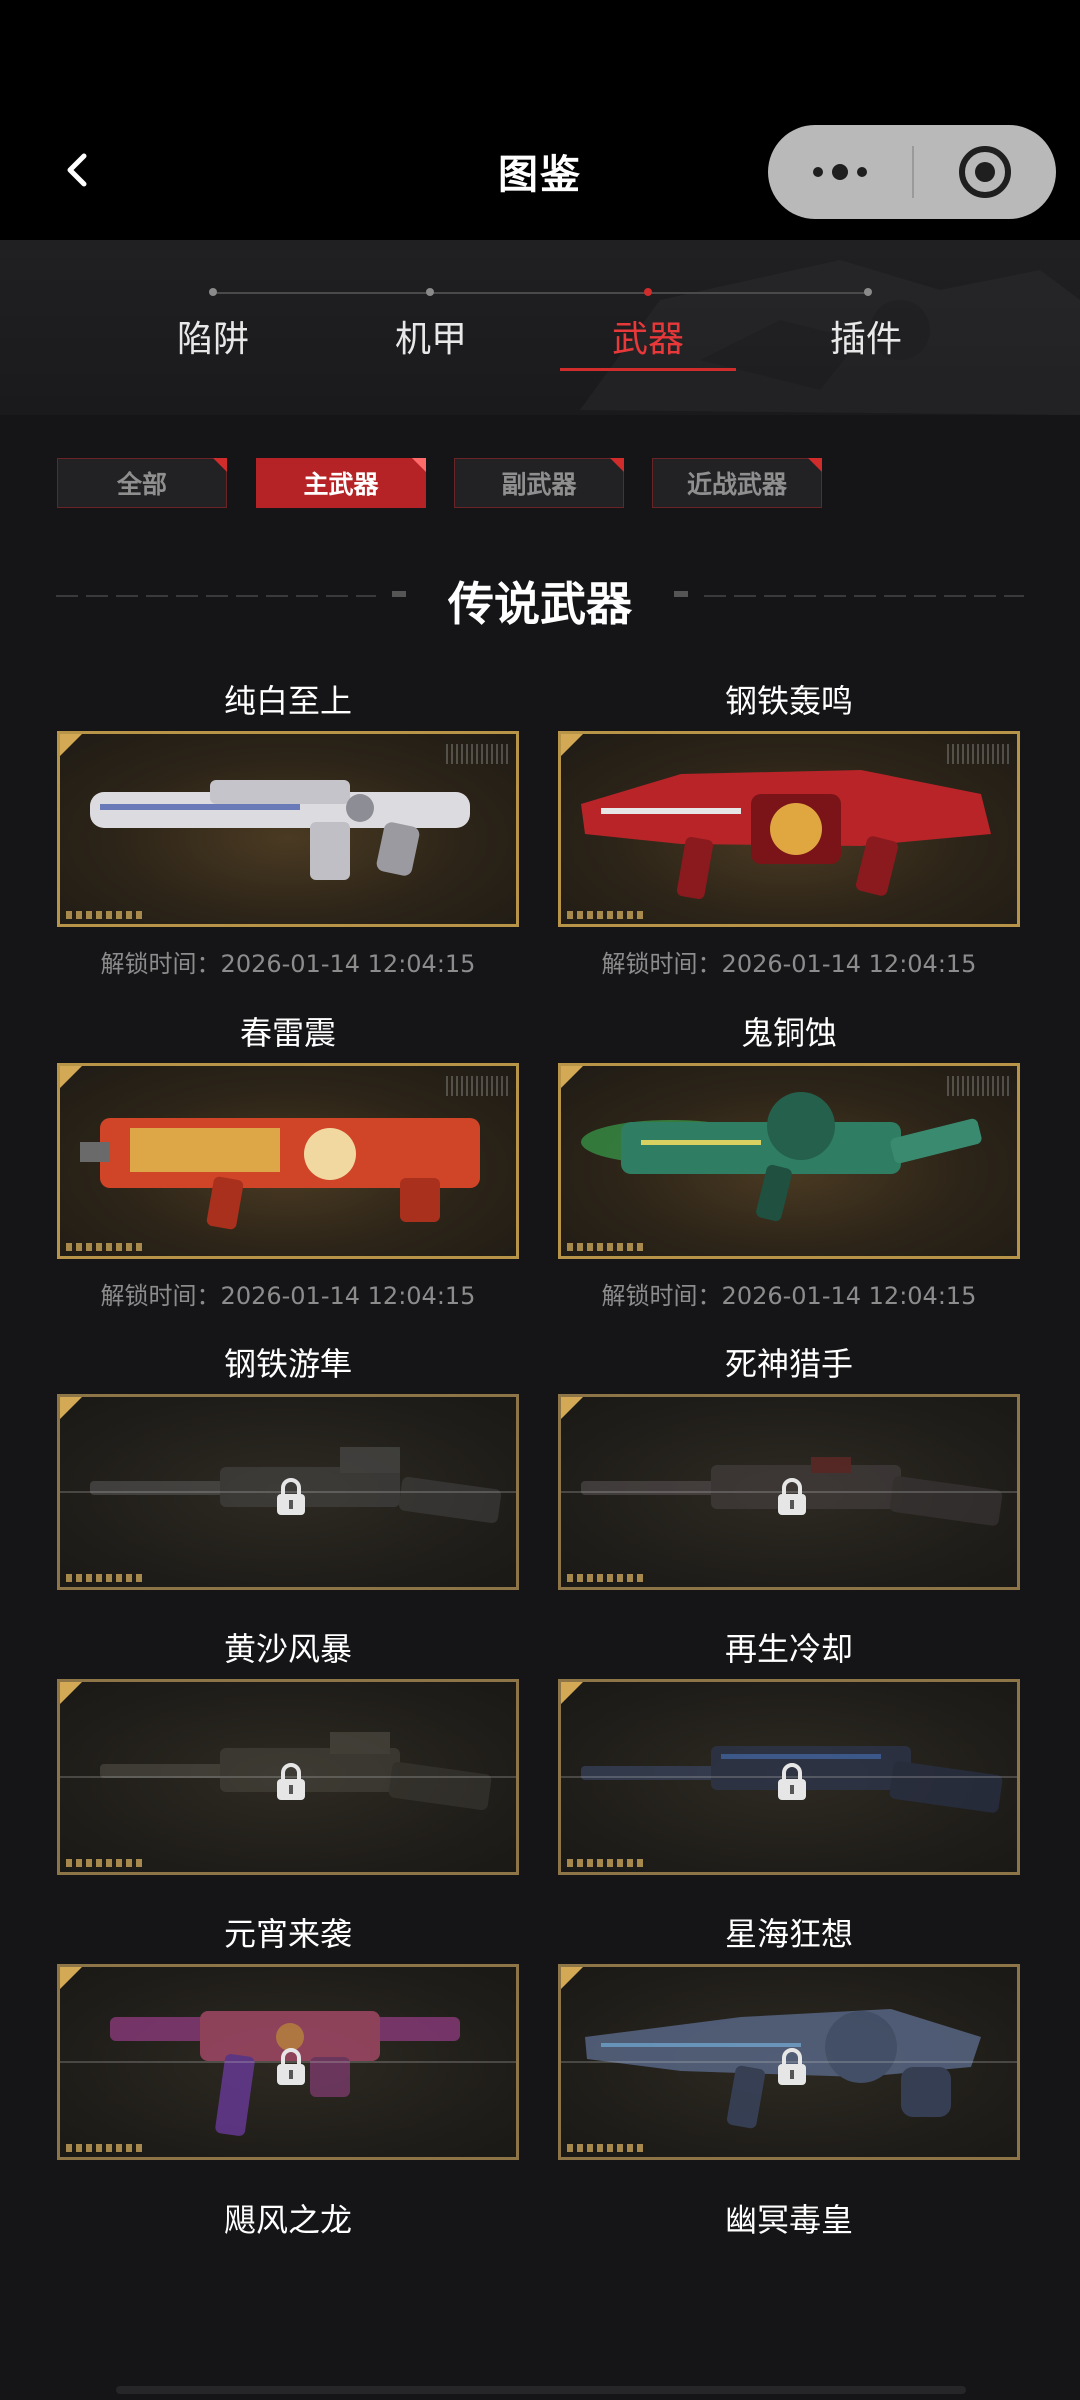 This screenshot has width=1080, height=2400. I want to click on weapon-name: 幽冥毒皇, so click(788, 2220).